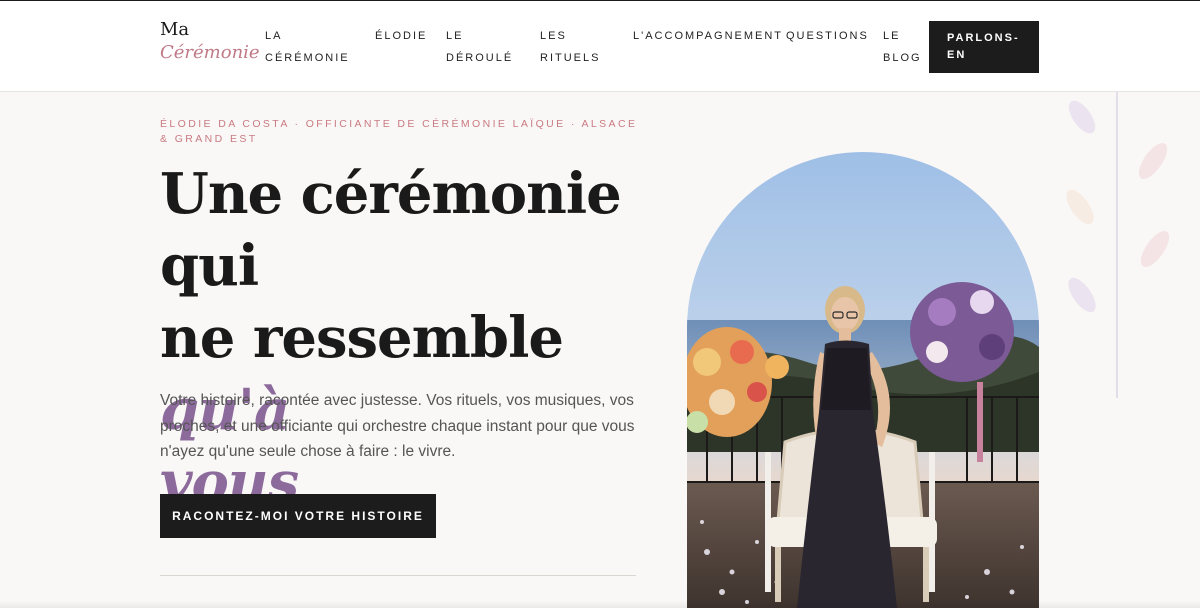  I want to click on racontez-moi-button: RACONTEZ-MOI VOTRE HISTOIRE, so click(298, 516).